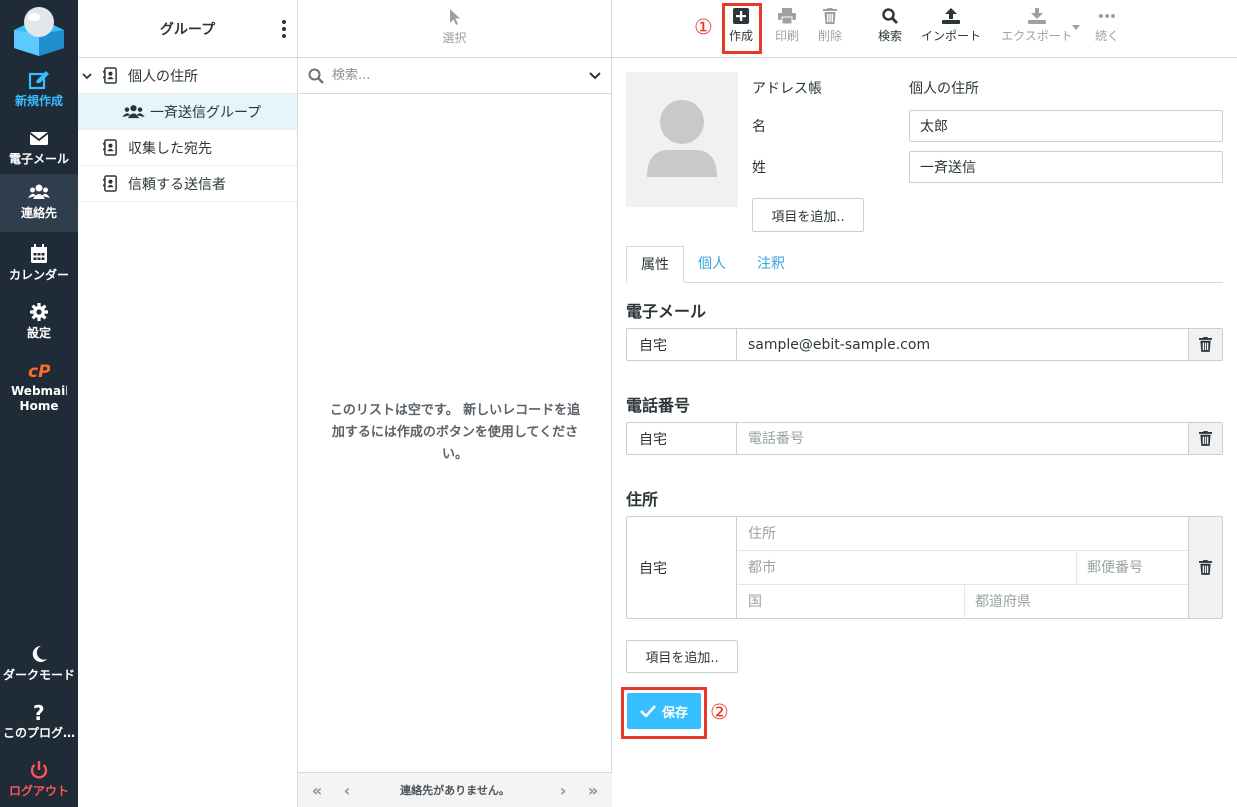  What do you see at coordinates (133, 112) in the screenshot?
I see `group-users-icon` at bounding box center [133, 112].